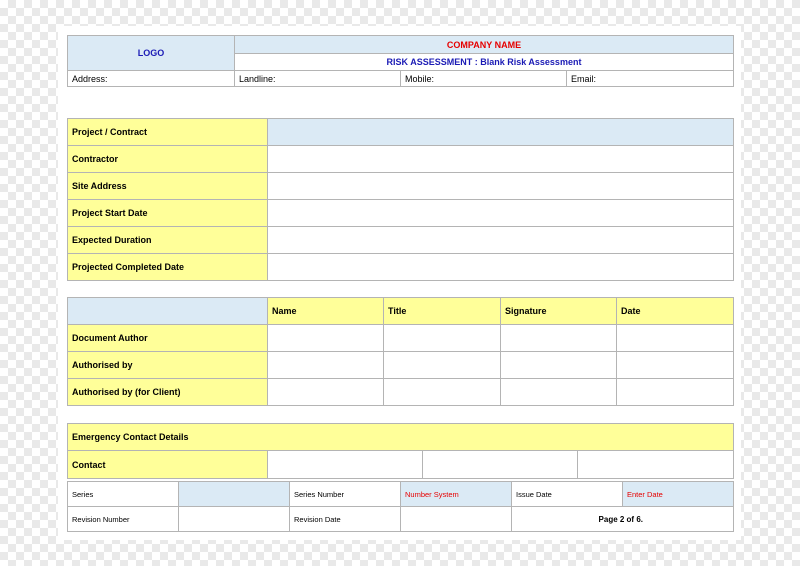 The image size is (800, 566). Describe the element at coordinates (678, 494) in the screenshot. I see `issue-date-value: Enter Date` at that location.